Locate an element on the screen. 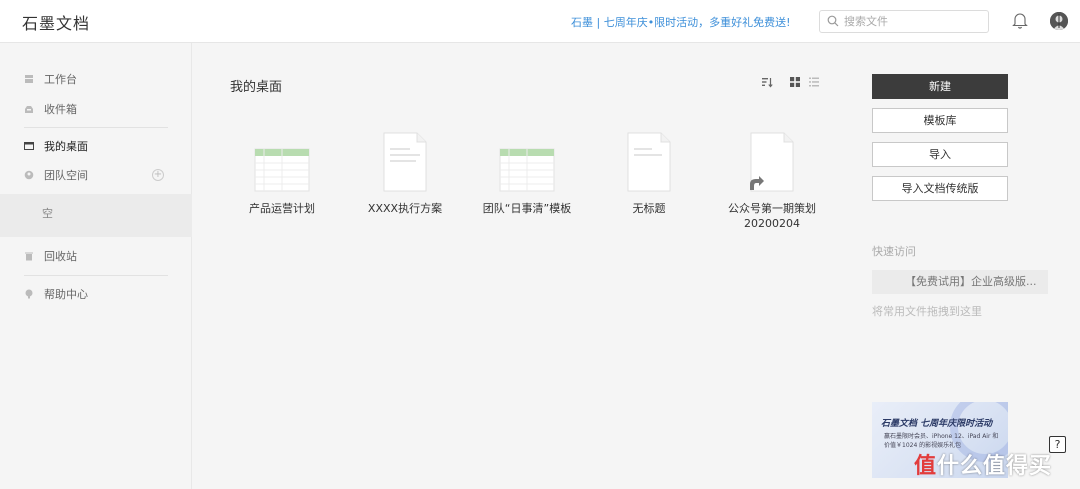  quick-access-hint: 将常用文件拖拽到这里 is located at coordinates (927, 311).